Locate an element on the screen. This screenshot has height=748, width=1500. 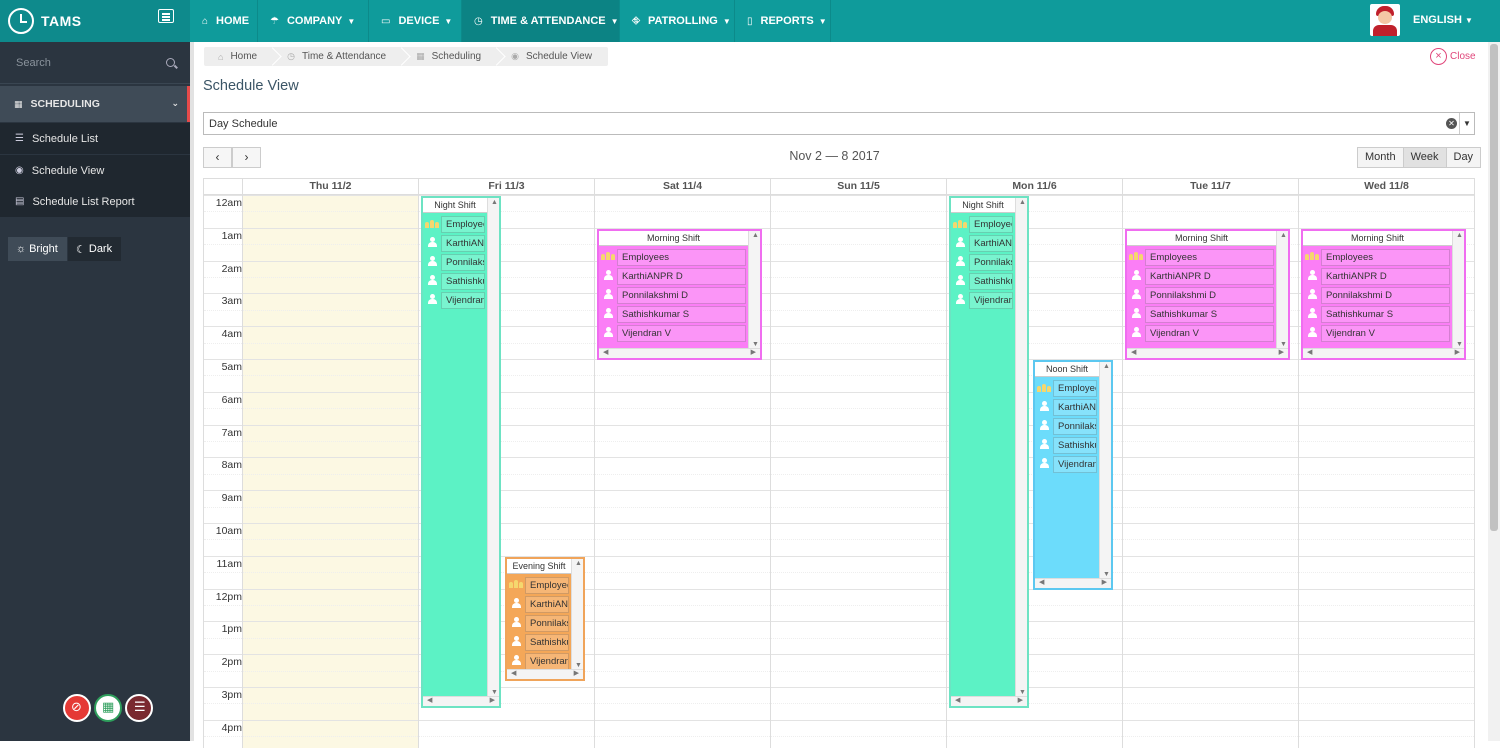
sidebar-section-scheduling: ▦ SCHEDULING ⌄ is located at coordinates (95, 104).